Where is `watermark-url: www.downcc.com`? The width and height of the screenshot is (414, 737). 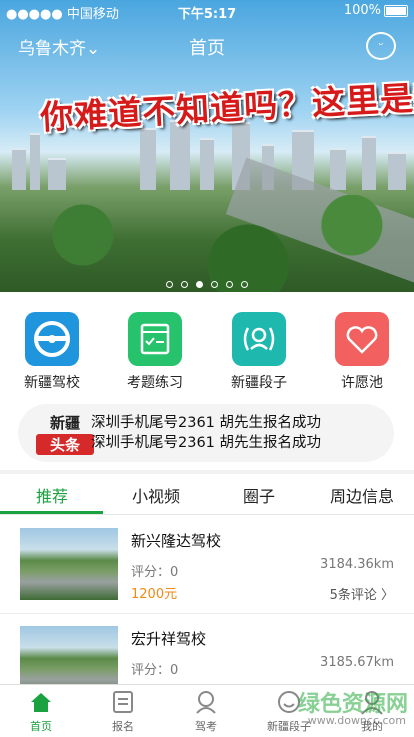
watermark-url: www.downcc.com is located at coordinates (356, 720).